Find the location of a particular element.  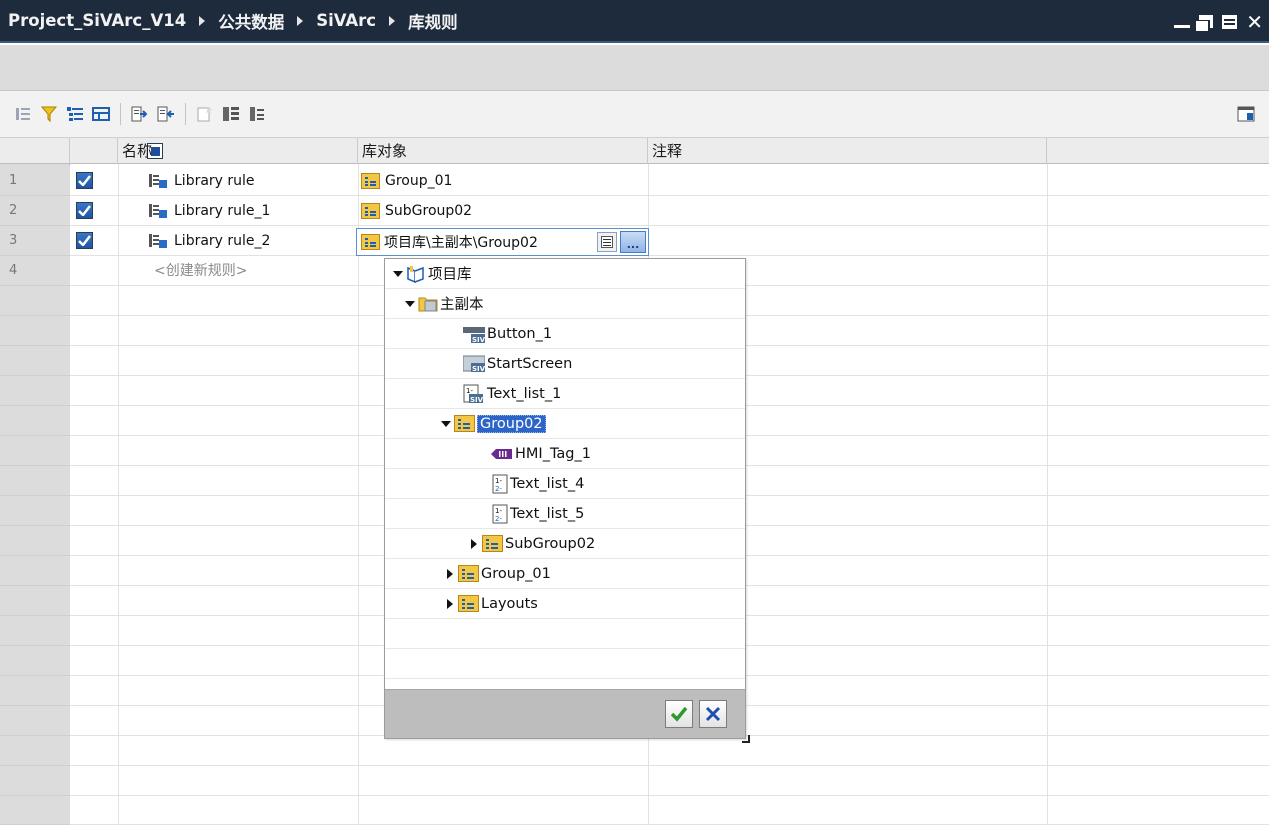

tree-item-label: HMI_Tag_1 is located at coordinates (553, 453).